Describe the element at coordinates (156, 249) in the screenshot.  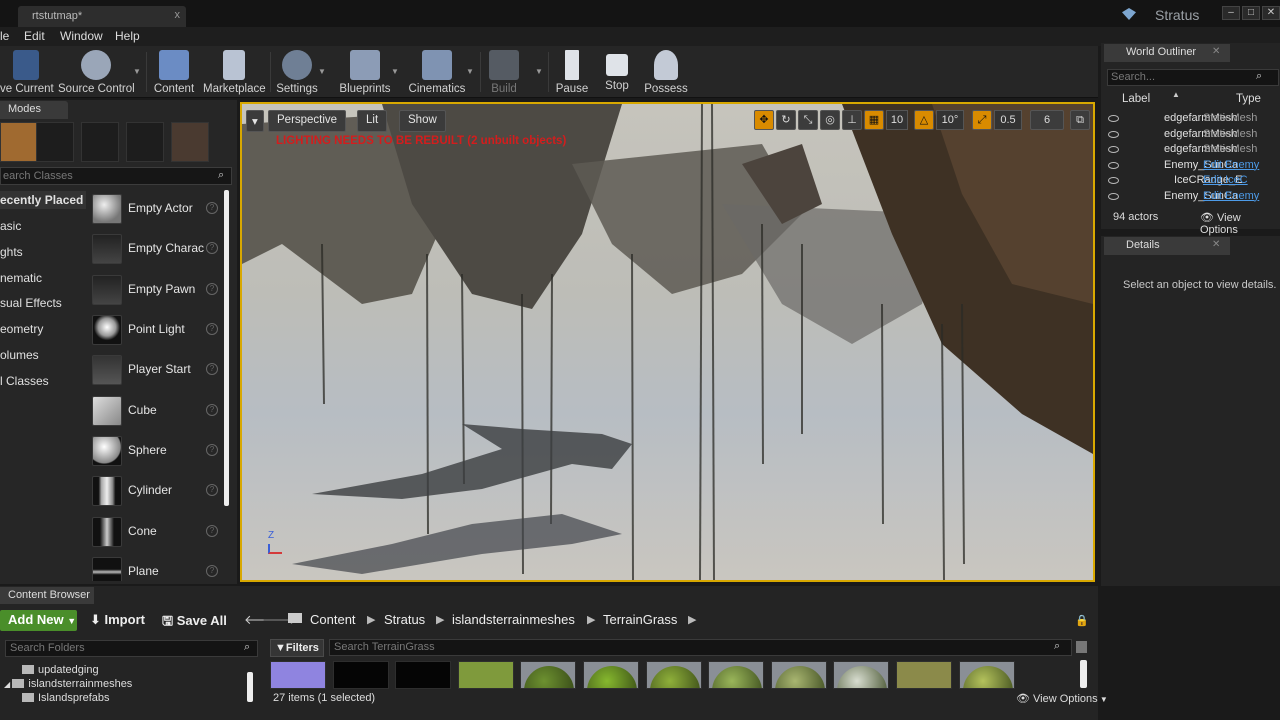
I see `place-empty-character: Empty Charac?` at that location.